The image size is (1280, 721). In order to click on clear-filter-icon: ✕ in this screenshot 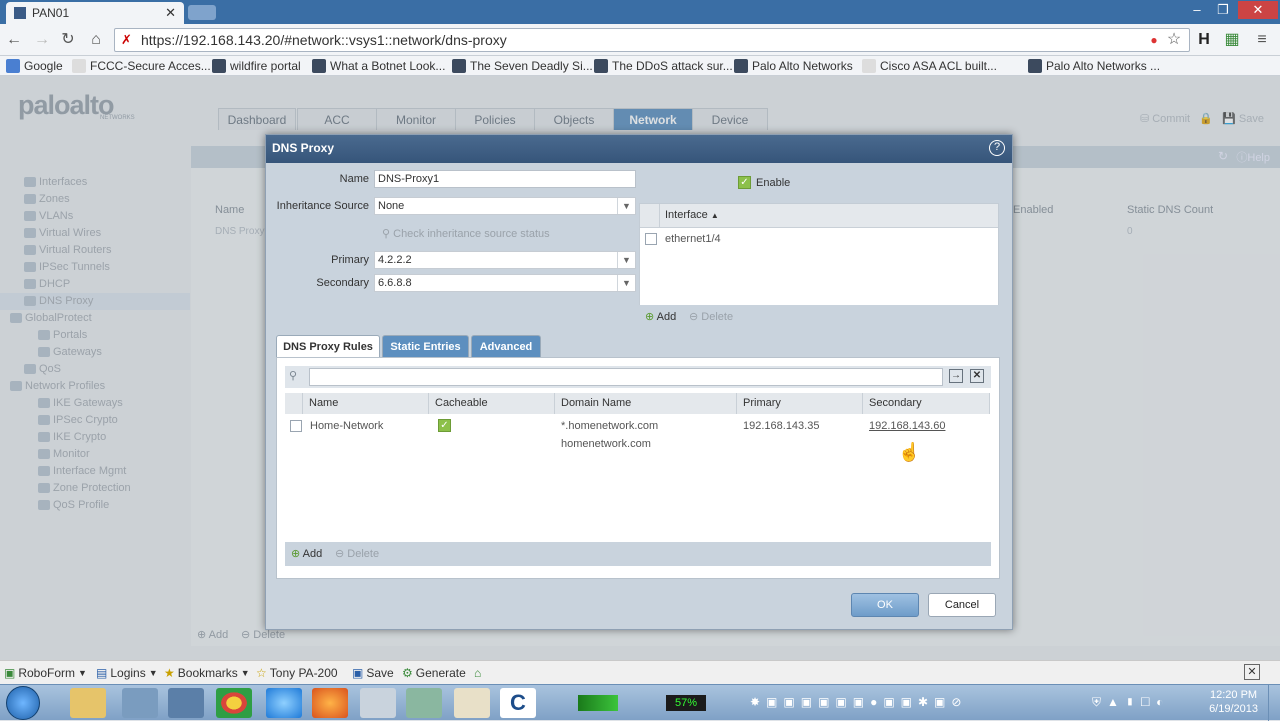, I will do `click(977, 376)`.